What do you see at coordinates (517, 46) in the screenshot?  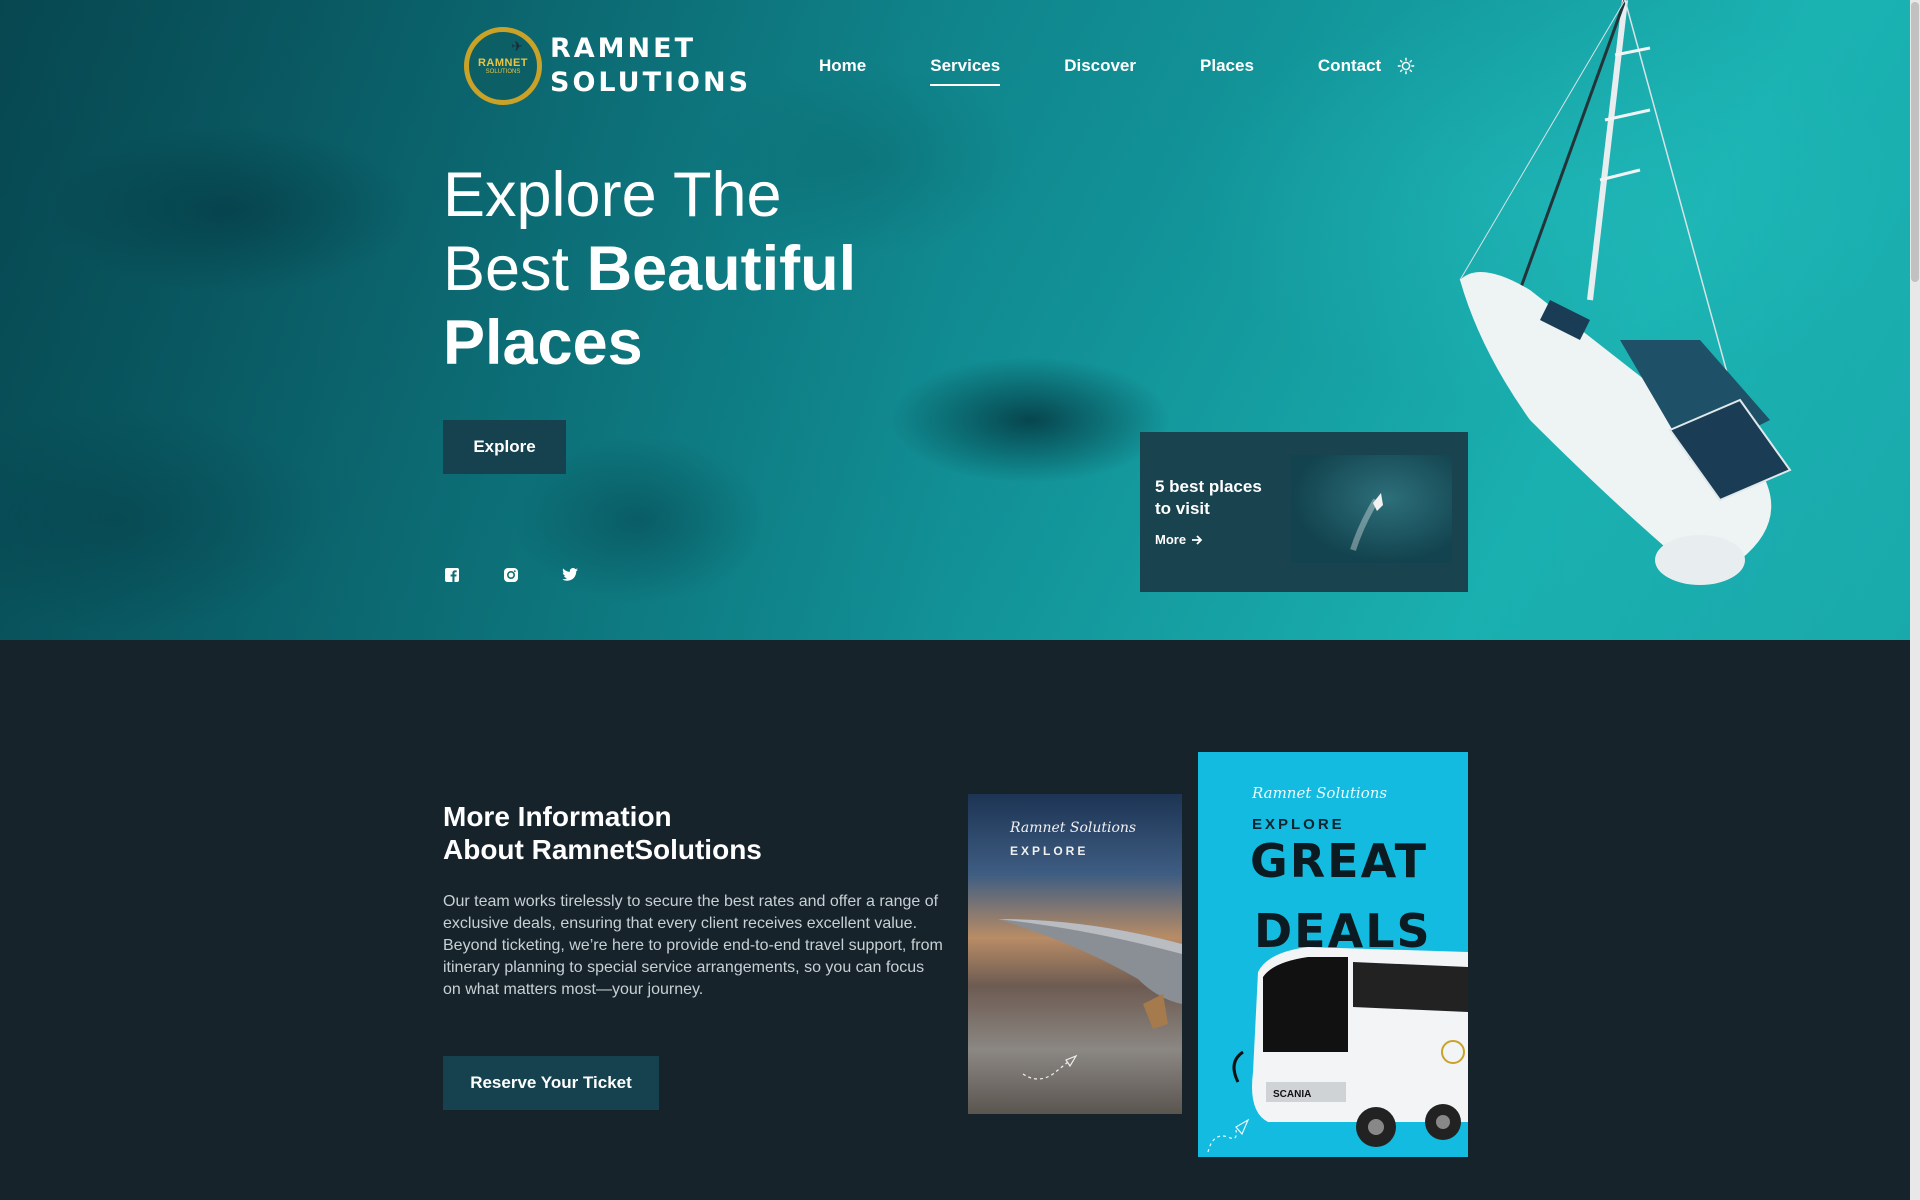 I see `airplane-icon: ✈` at bounding box center [517, 46].